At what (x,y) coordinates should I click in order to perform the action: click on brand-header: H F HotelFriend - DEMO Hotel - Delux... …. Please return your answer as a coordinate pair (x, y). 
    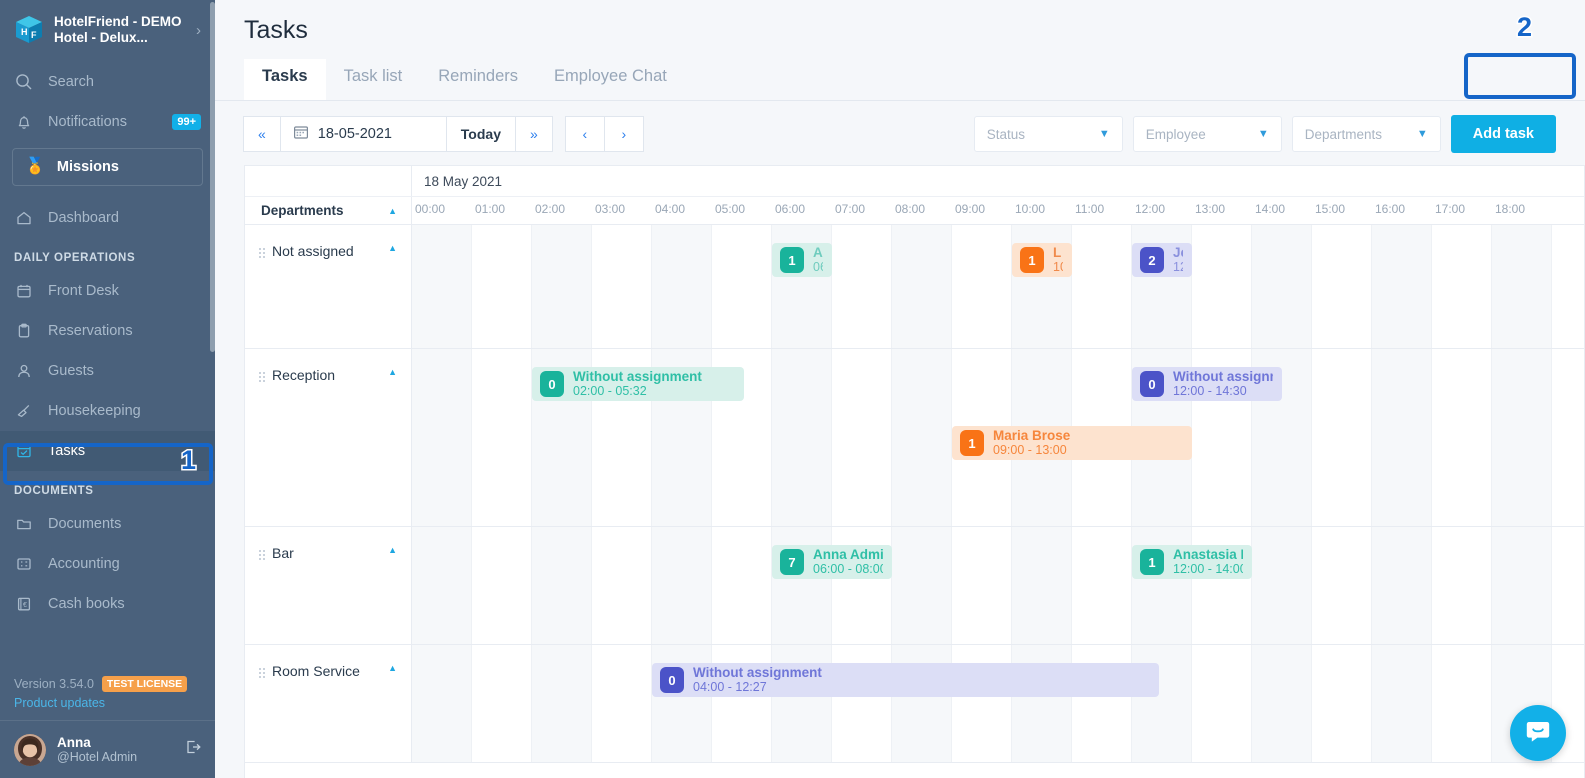
    Looking at the image, I should click on (107, 31).